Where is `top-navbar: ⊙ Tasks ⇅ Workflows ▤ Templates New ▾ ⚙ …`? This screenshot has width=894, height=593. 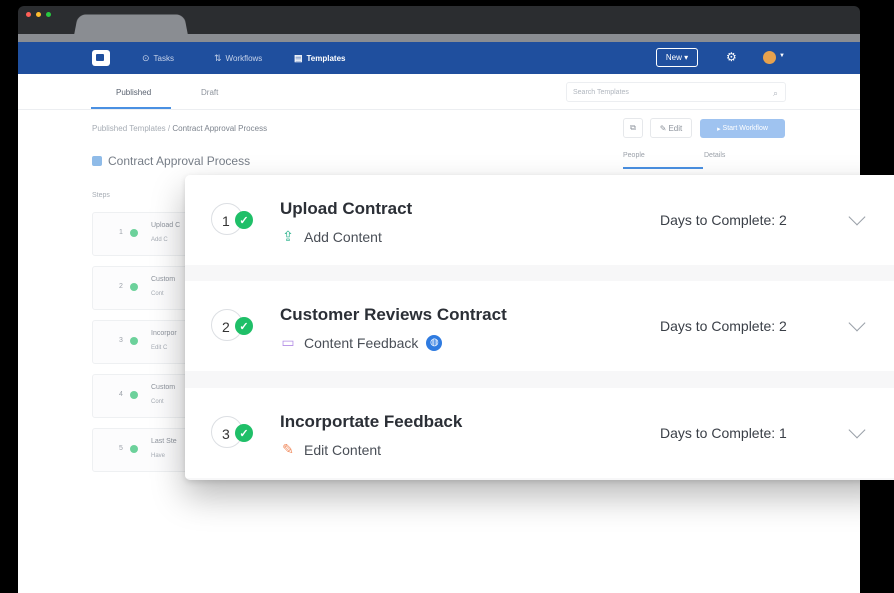
top-navbar: ⊙ Tasks ⇅ Workflows ▤ Templates New ▾ ⚙ … is located at coordinates (439, 58).